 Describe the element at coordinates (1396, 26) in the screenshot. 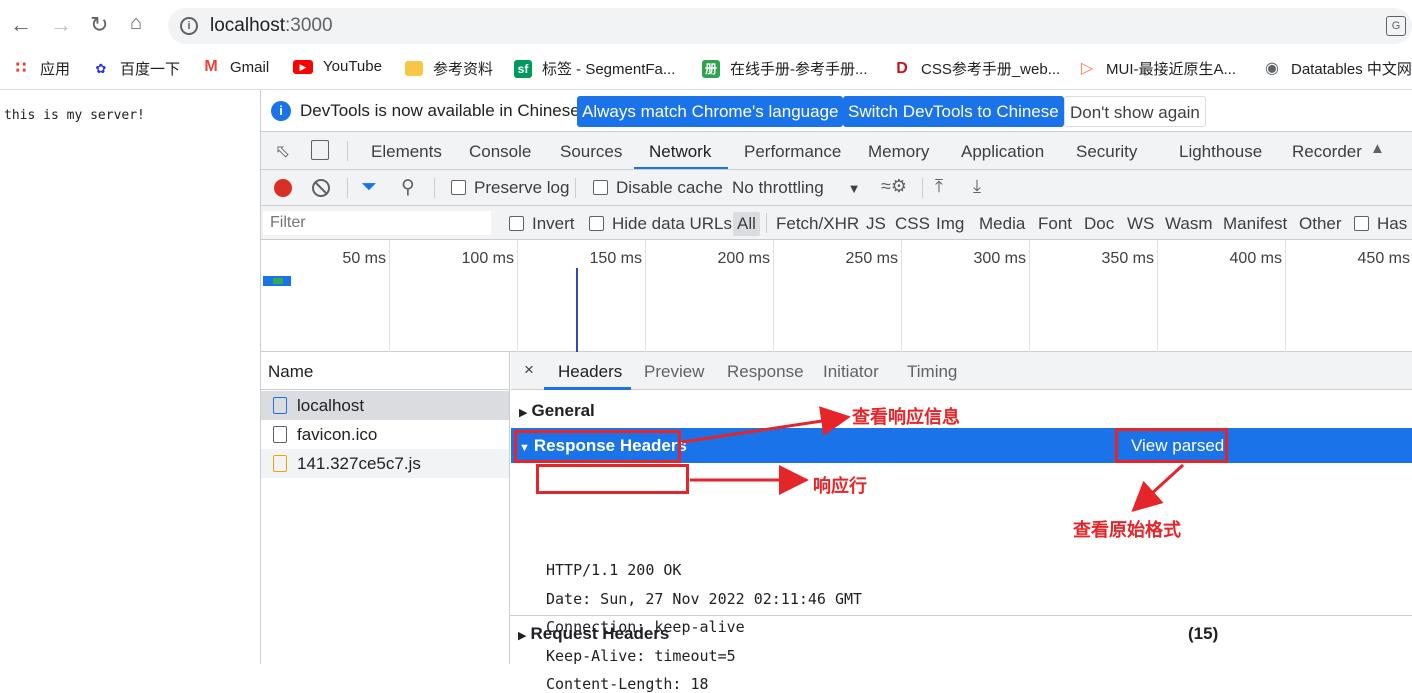

I see `translate-icon: G` at that location.